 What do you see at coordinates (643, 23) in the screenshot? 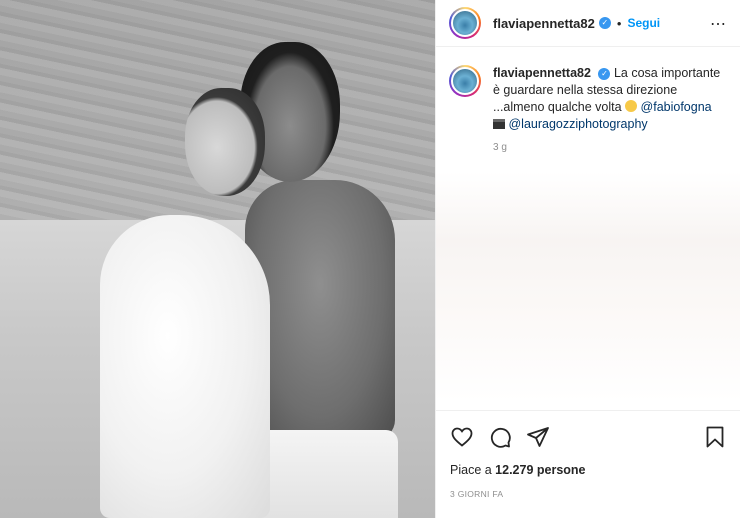
I see `follow-button: Segui` at bounding box center [643, 23].